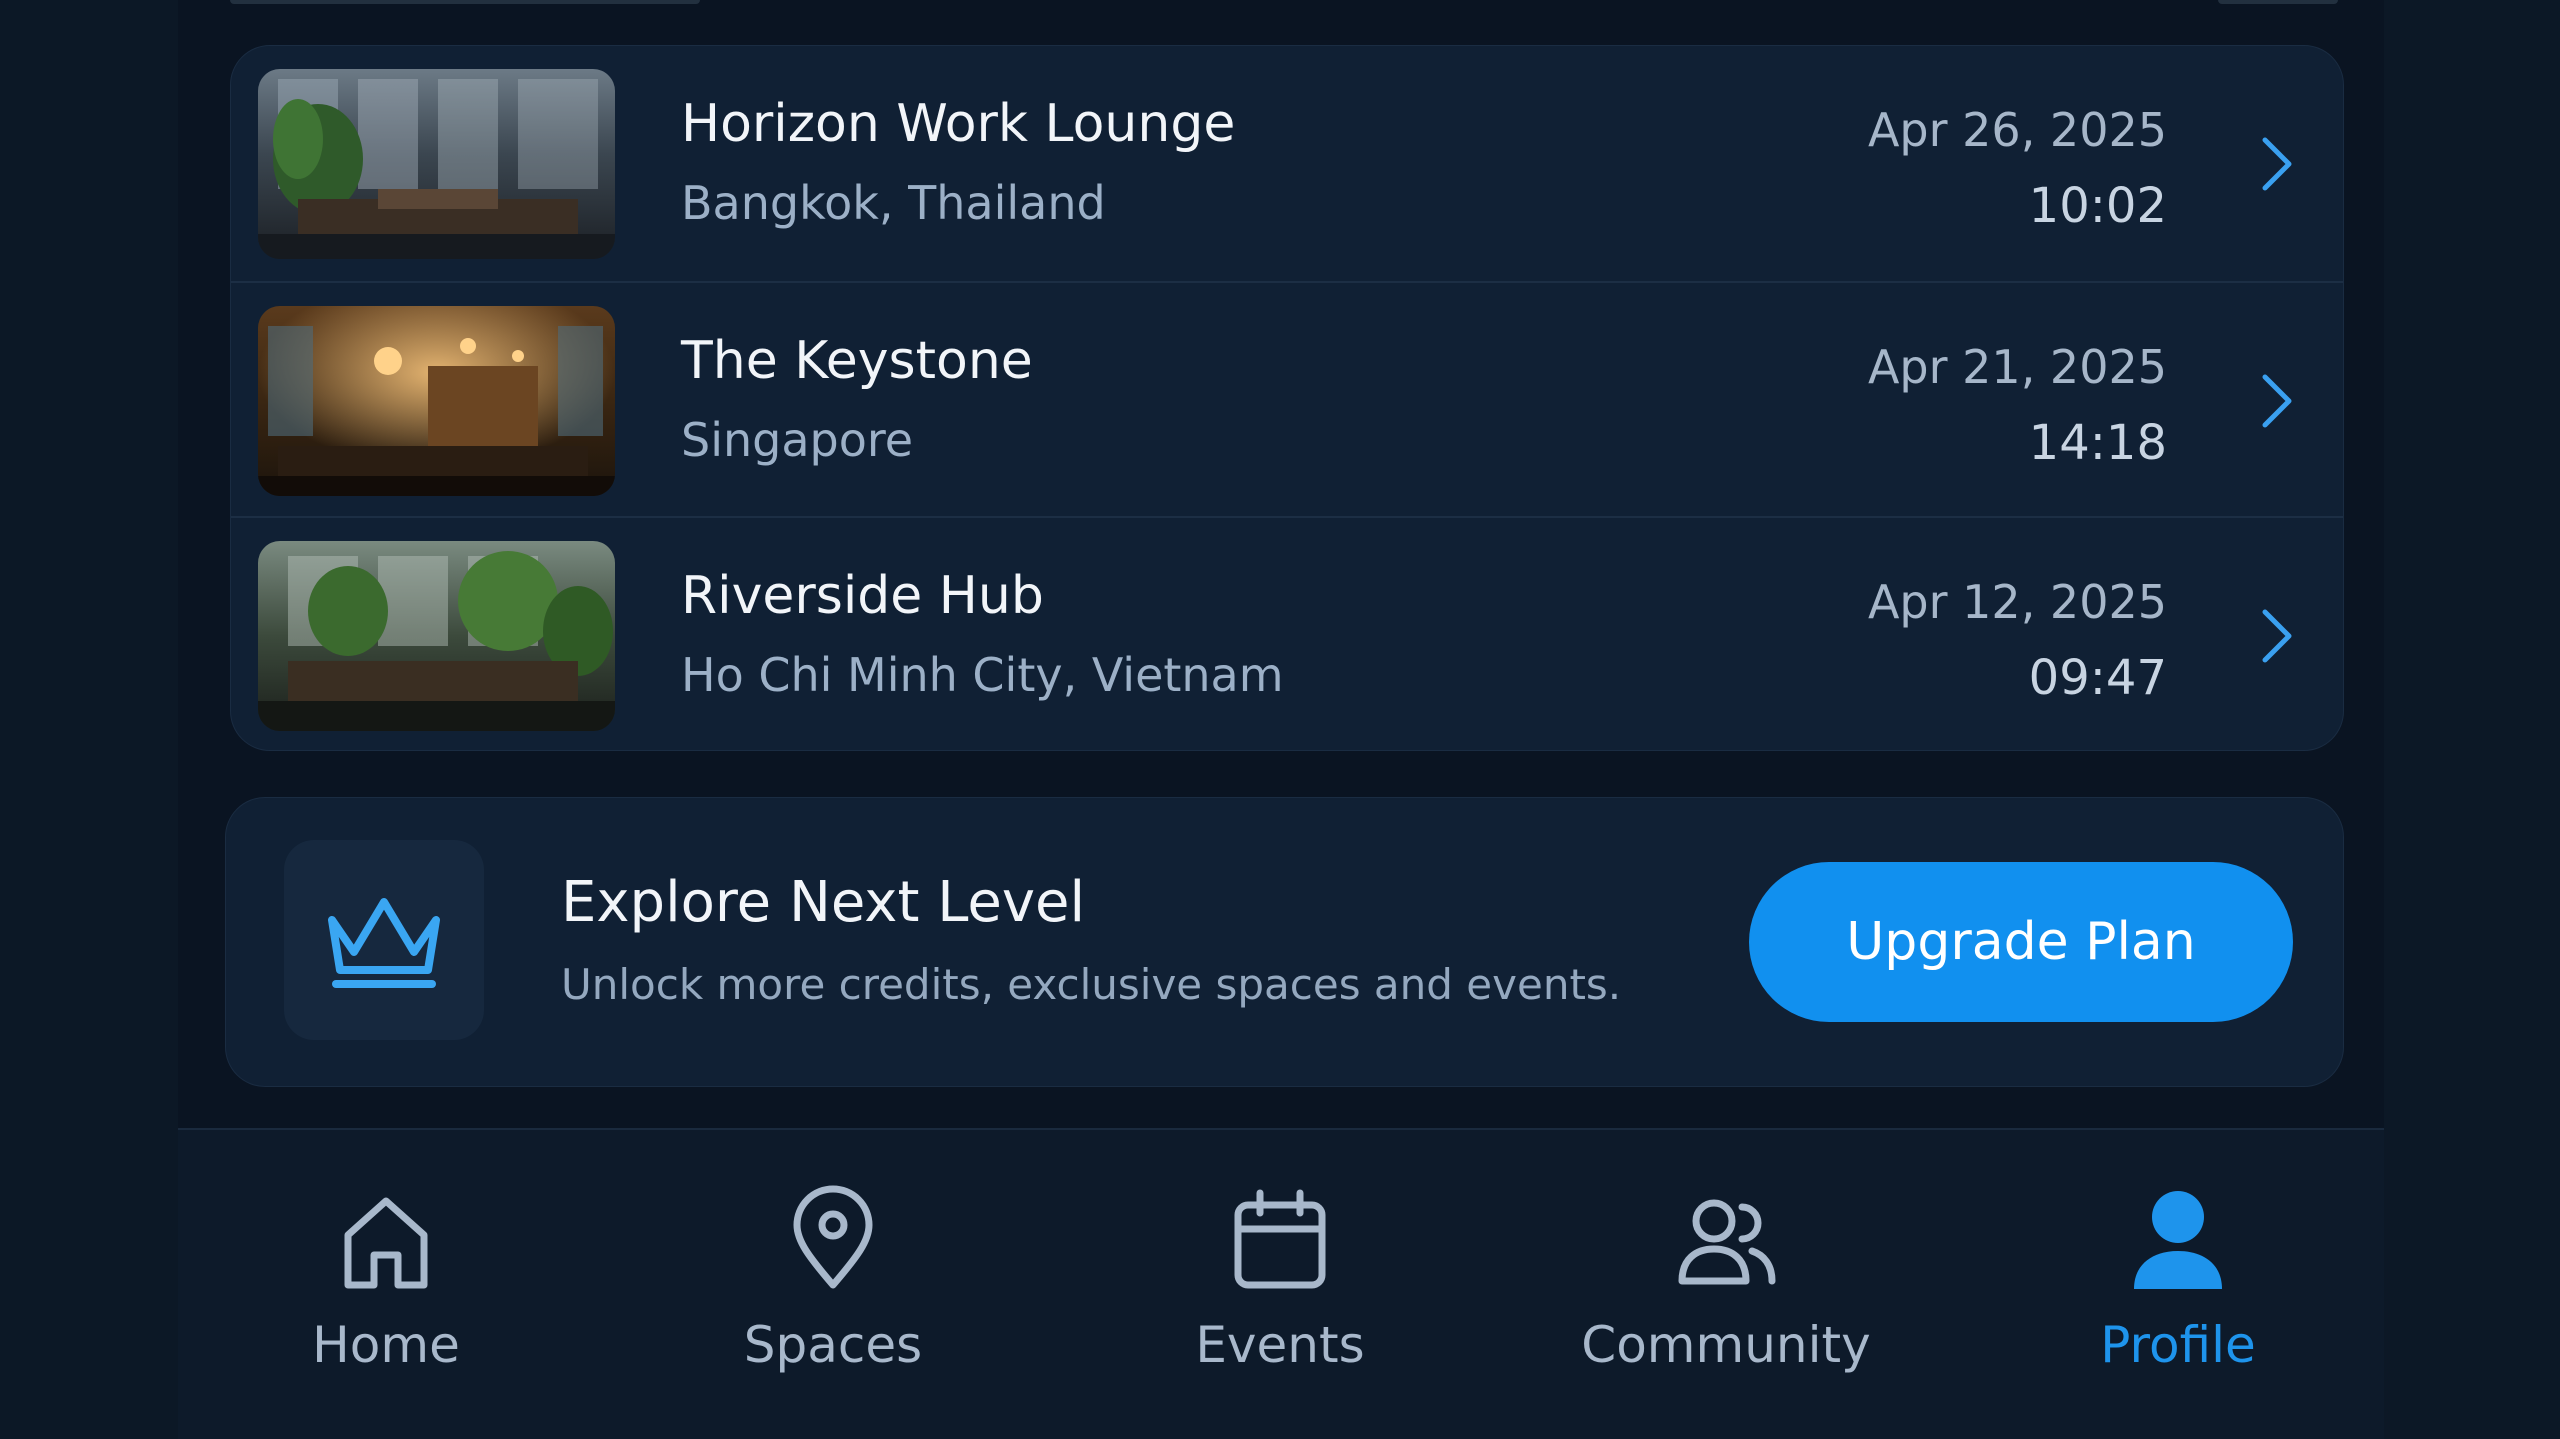 This screenshot has height=1439, width=2560. What do you see at coordinates (2021, 942) in the screenshot?
I see `upgrade-plan-button: Upgrade Plan` at bounding box center [2021, 942].